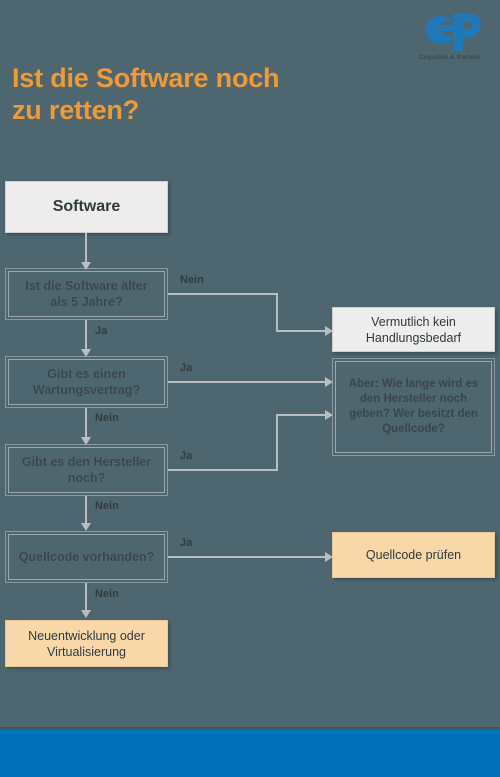 This screenshot has height=777, width=500. Describe the element at coordinates (186, 543) in the screenshot. I see `edge-label-sourcecode-ja: Ja` at that location.